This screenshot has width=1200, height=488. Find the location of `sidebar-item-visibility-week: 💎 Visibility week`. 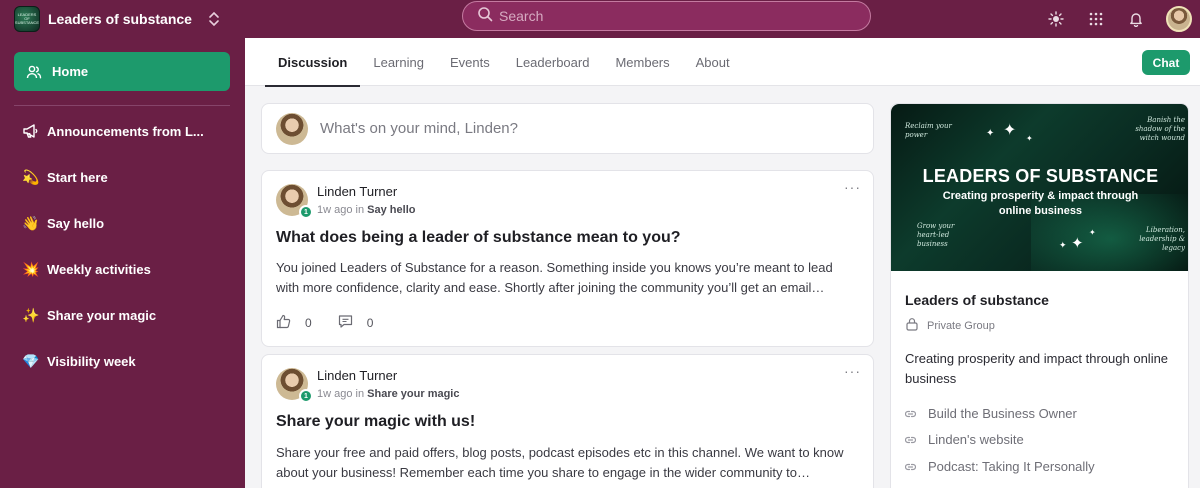

sidebar-item-visibility-week: 💎 Visibility week is located at coordinates (127, 361).